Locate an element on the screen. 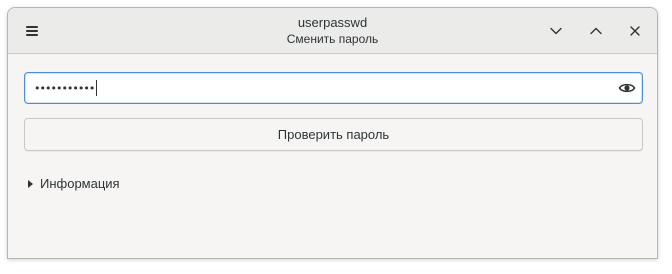 The height and width of the screenshot is (274, 672). info-expander-label: Информация is located at coordinates (80, 183).